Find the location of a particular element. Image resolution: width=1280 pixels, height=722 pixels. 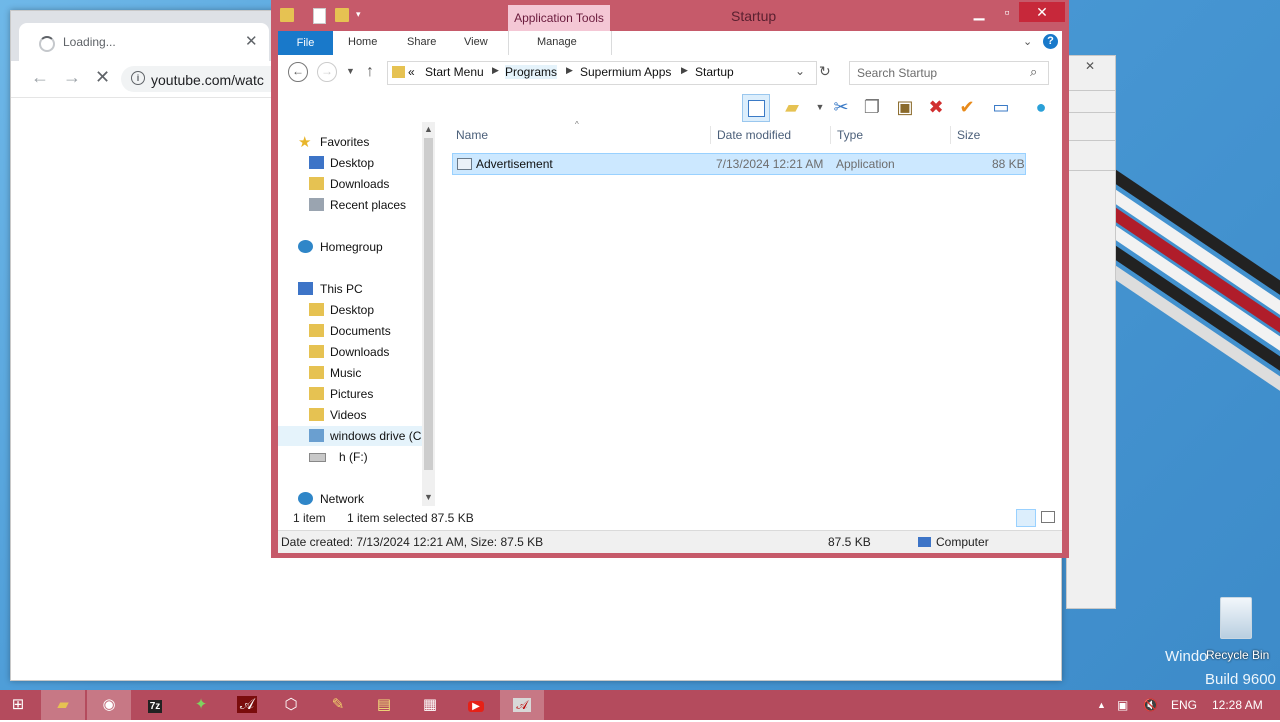

nav-drive-f: h (F:) is located at coordinates (353, 457).